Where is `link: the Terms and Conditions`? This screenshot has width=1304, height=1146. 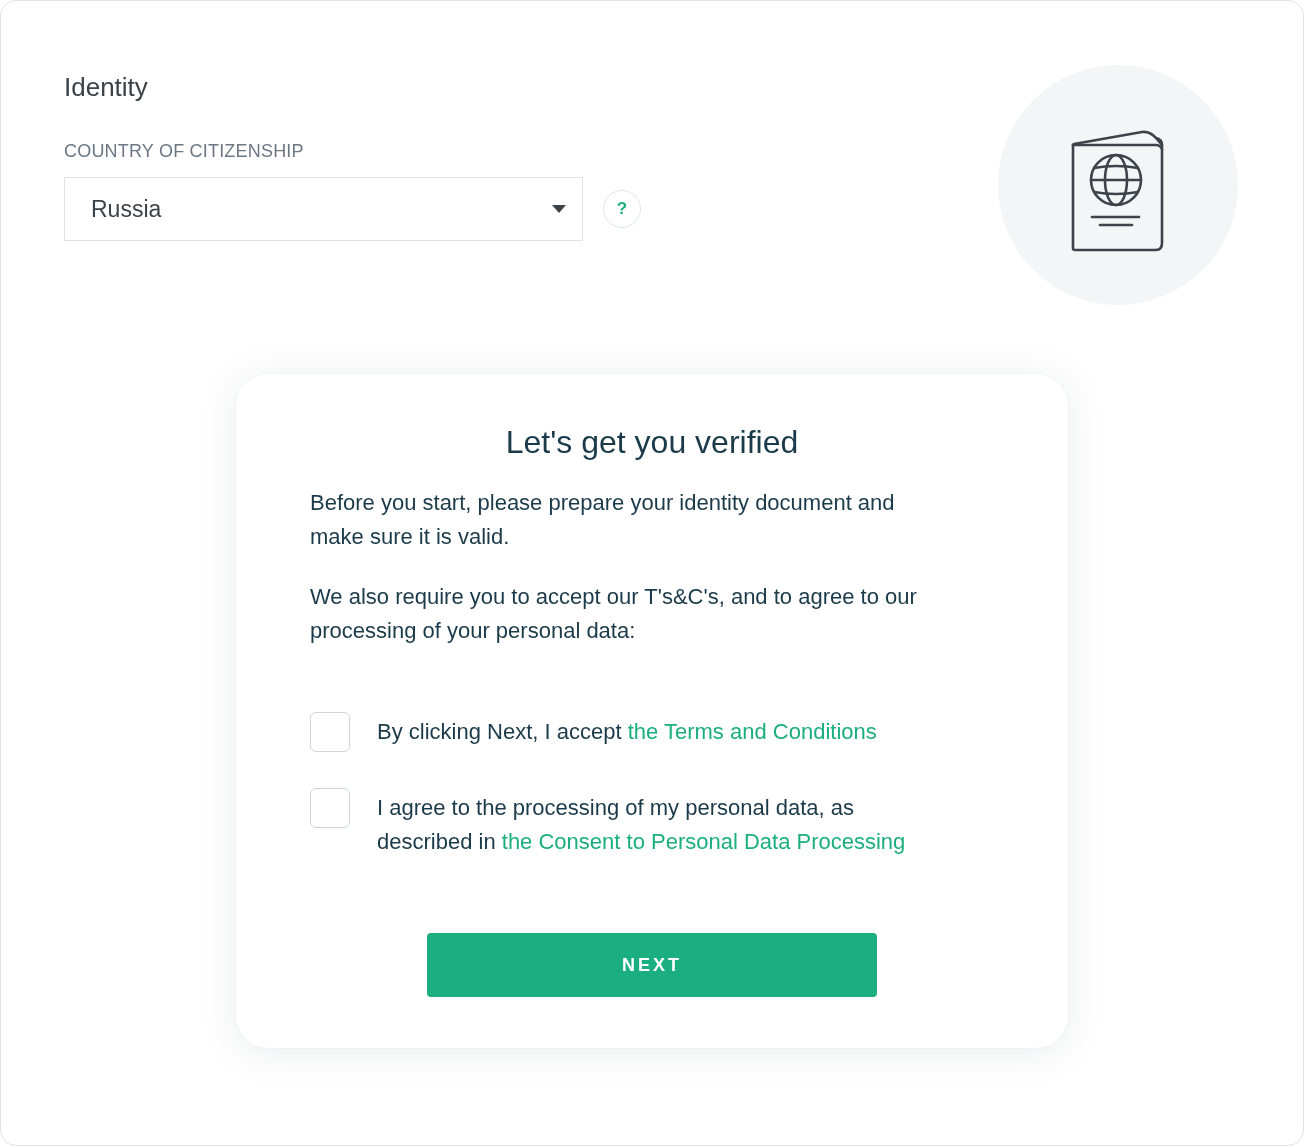 link: the Terms and Conditions is located at coordinates (752, 731).